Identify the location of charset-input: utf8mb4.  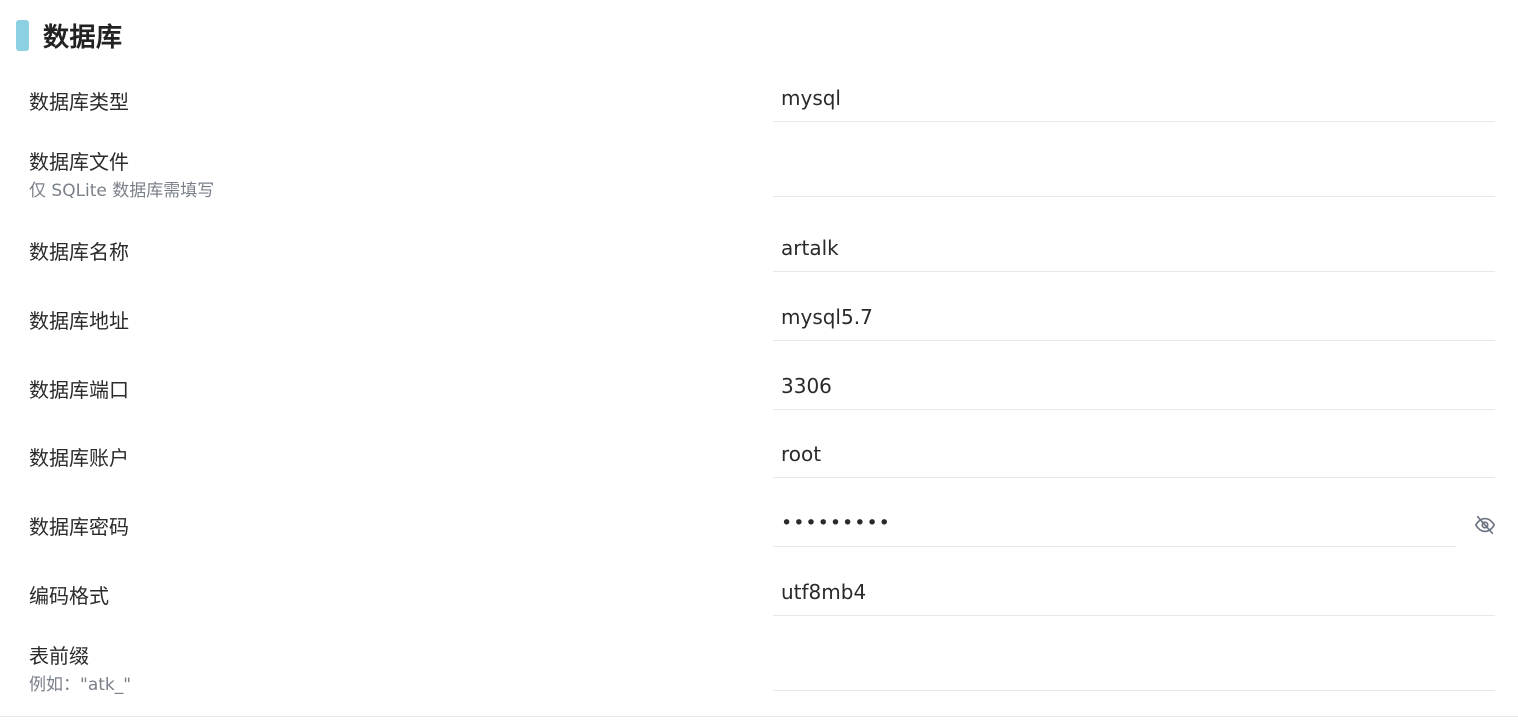
(1134, 593).